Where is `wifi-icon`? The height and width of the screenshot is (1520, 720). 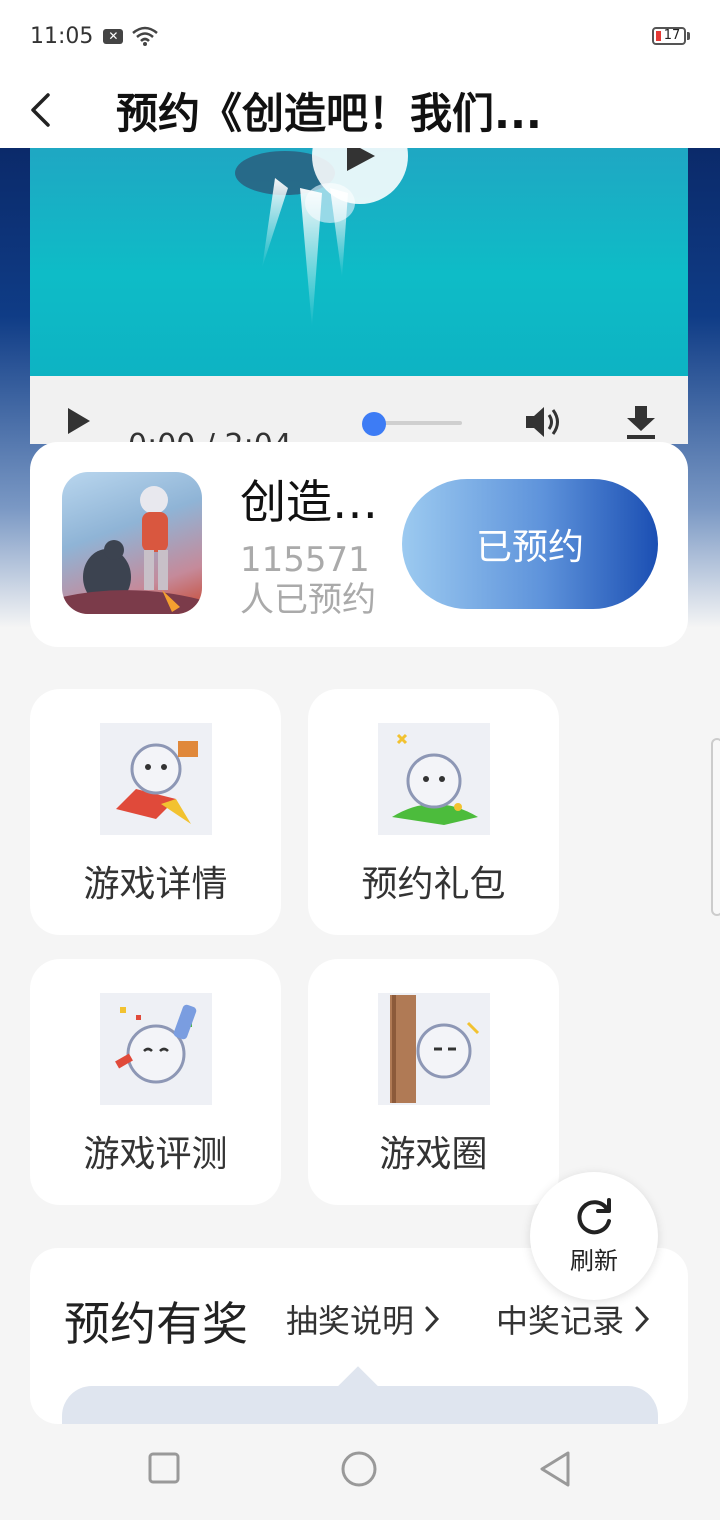
wifi-icon is located at coordinates (145, 36).